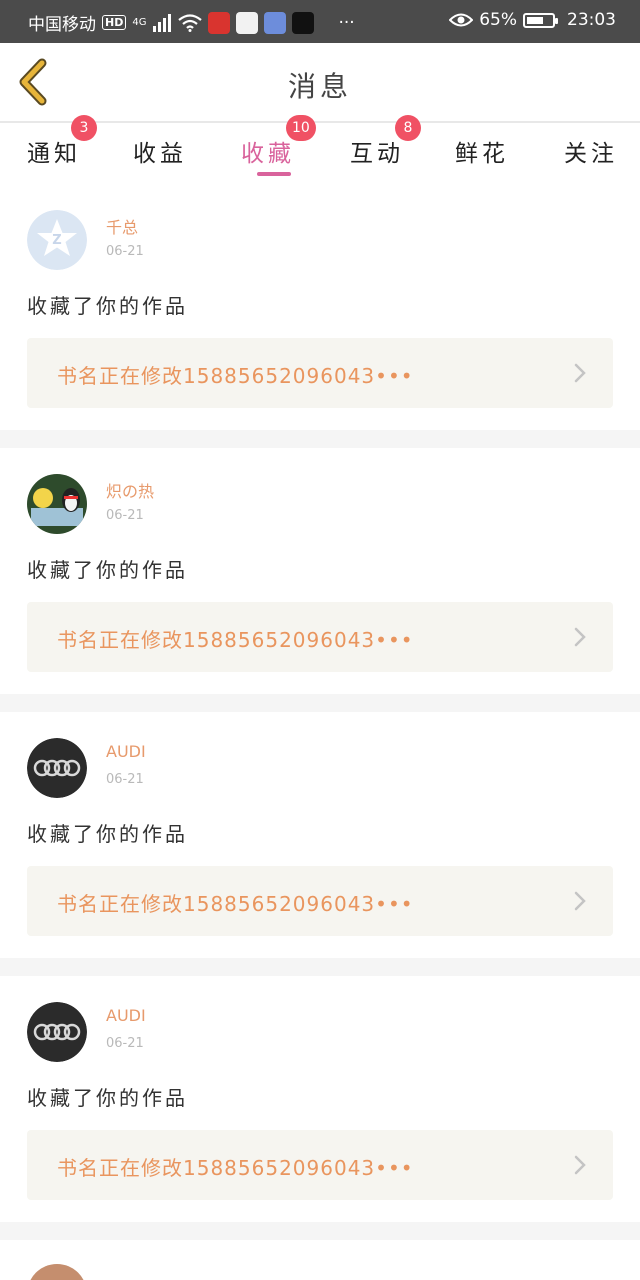 The width and height of the screenshot is (640, 1280). What do you see at coordinates (408, 128) in the screenshot?
I see `unread-badge: 8` at bounding box center [408, 128].